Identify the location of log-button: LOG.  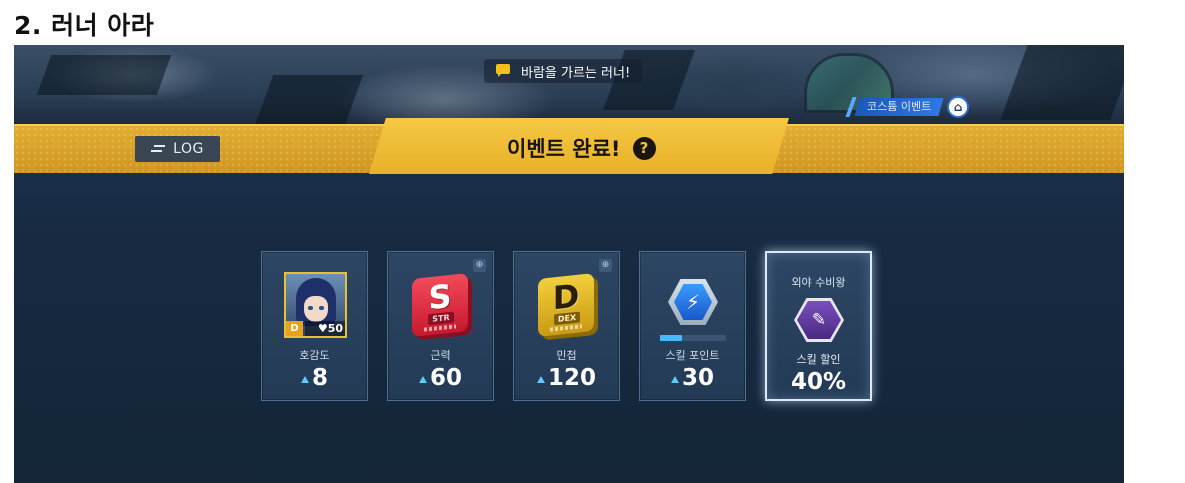
(177, 149).